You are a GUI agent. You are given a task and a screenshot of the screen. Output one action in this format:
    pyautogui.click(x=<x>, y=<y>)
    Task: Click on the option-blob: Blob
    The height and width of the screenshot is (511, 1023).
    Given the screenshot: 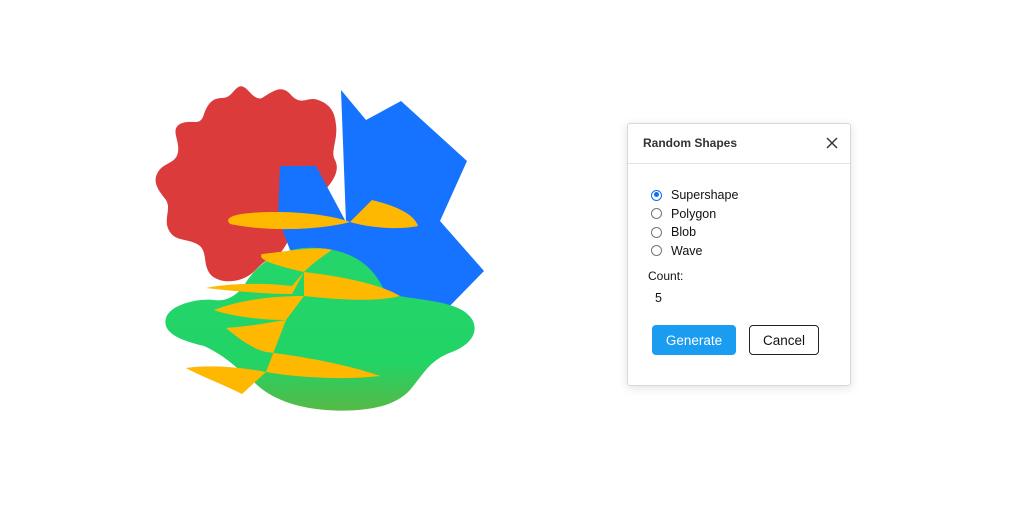 What is the action you would take?
    pyautogui.click(x=694, y=232)
    